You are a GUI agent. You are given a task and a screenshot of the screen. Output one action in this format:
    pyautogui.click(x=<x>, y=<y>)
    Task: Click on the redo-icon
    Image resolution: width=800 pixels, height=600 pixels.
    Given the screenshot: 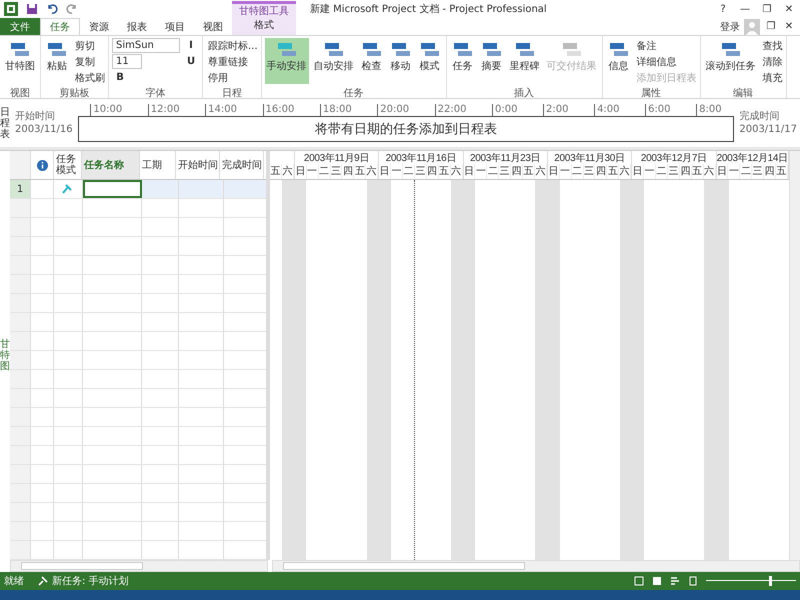 What is the action you would take?
    pyautogui.click(x=72, y=9)
    